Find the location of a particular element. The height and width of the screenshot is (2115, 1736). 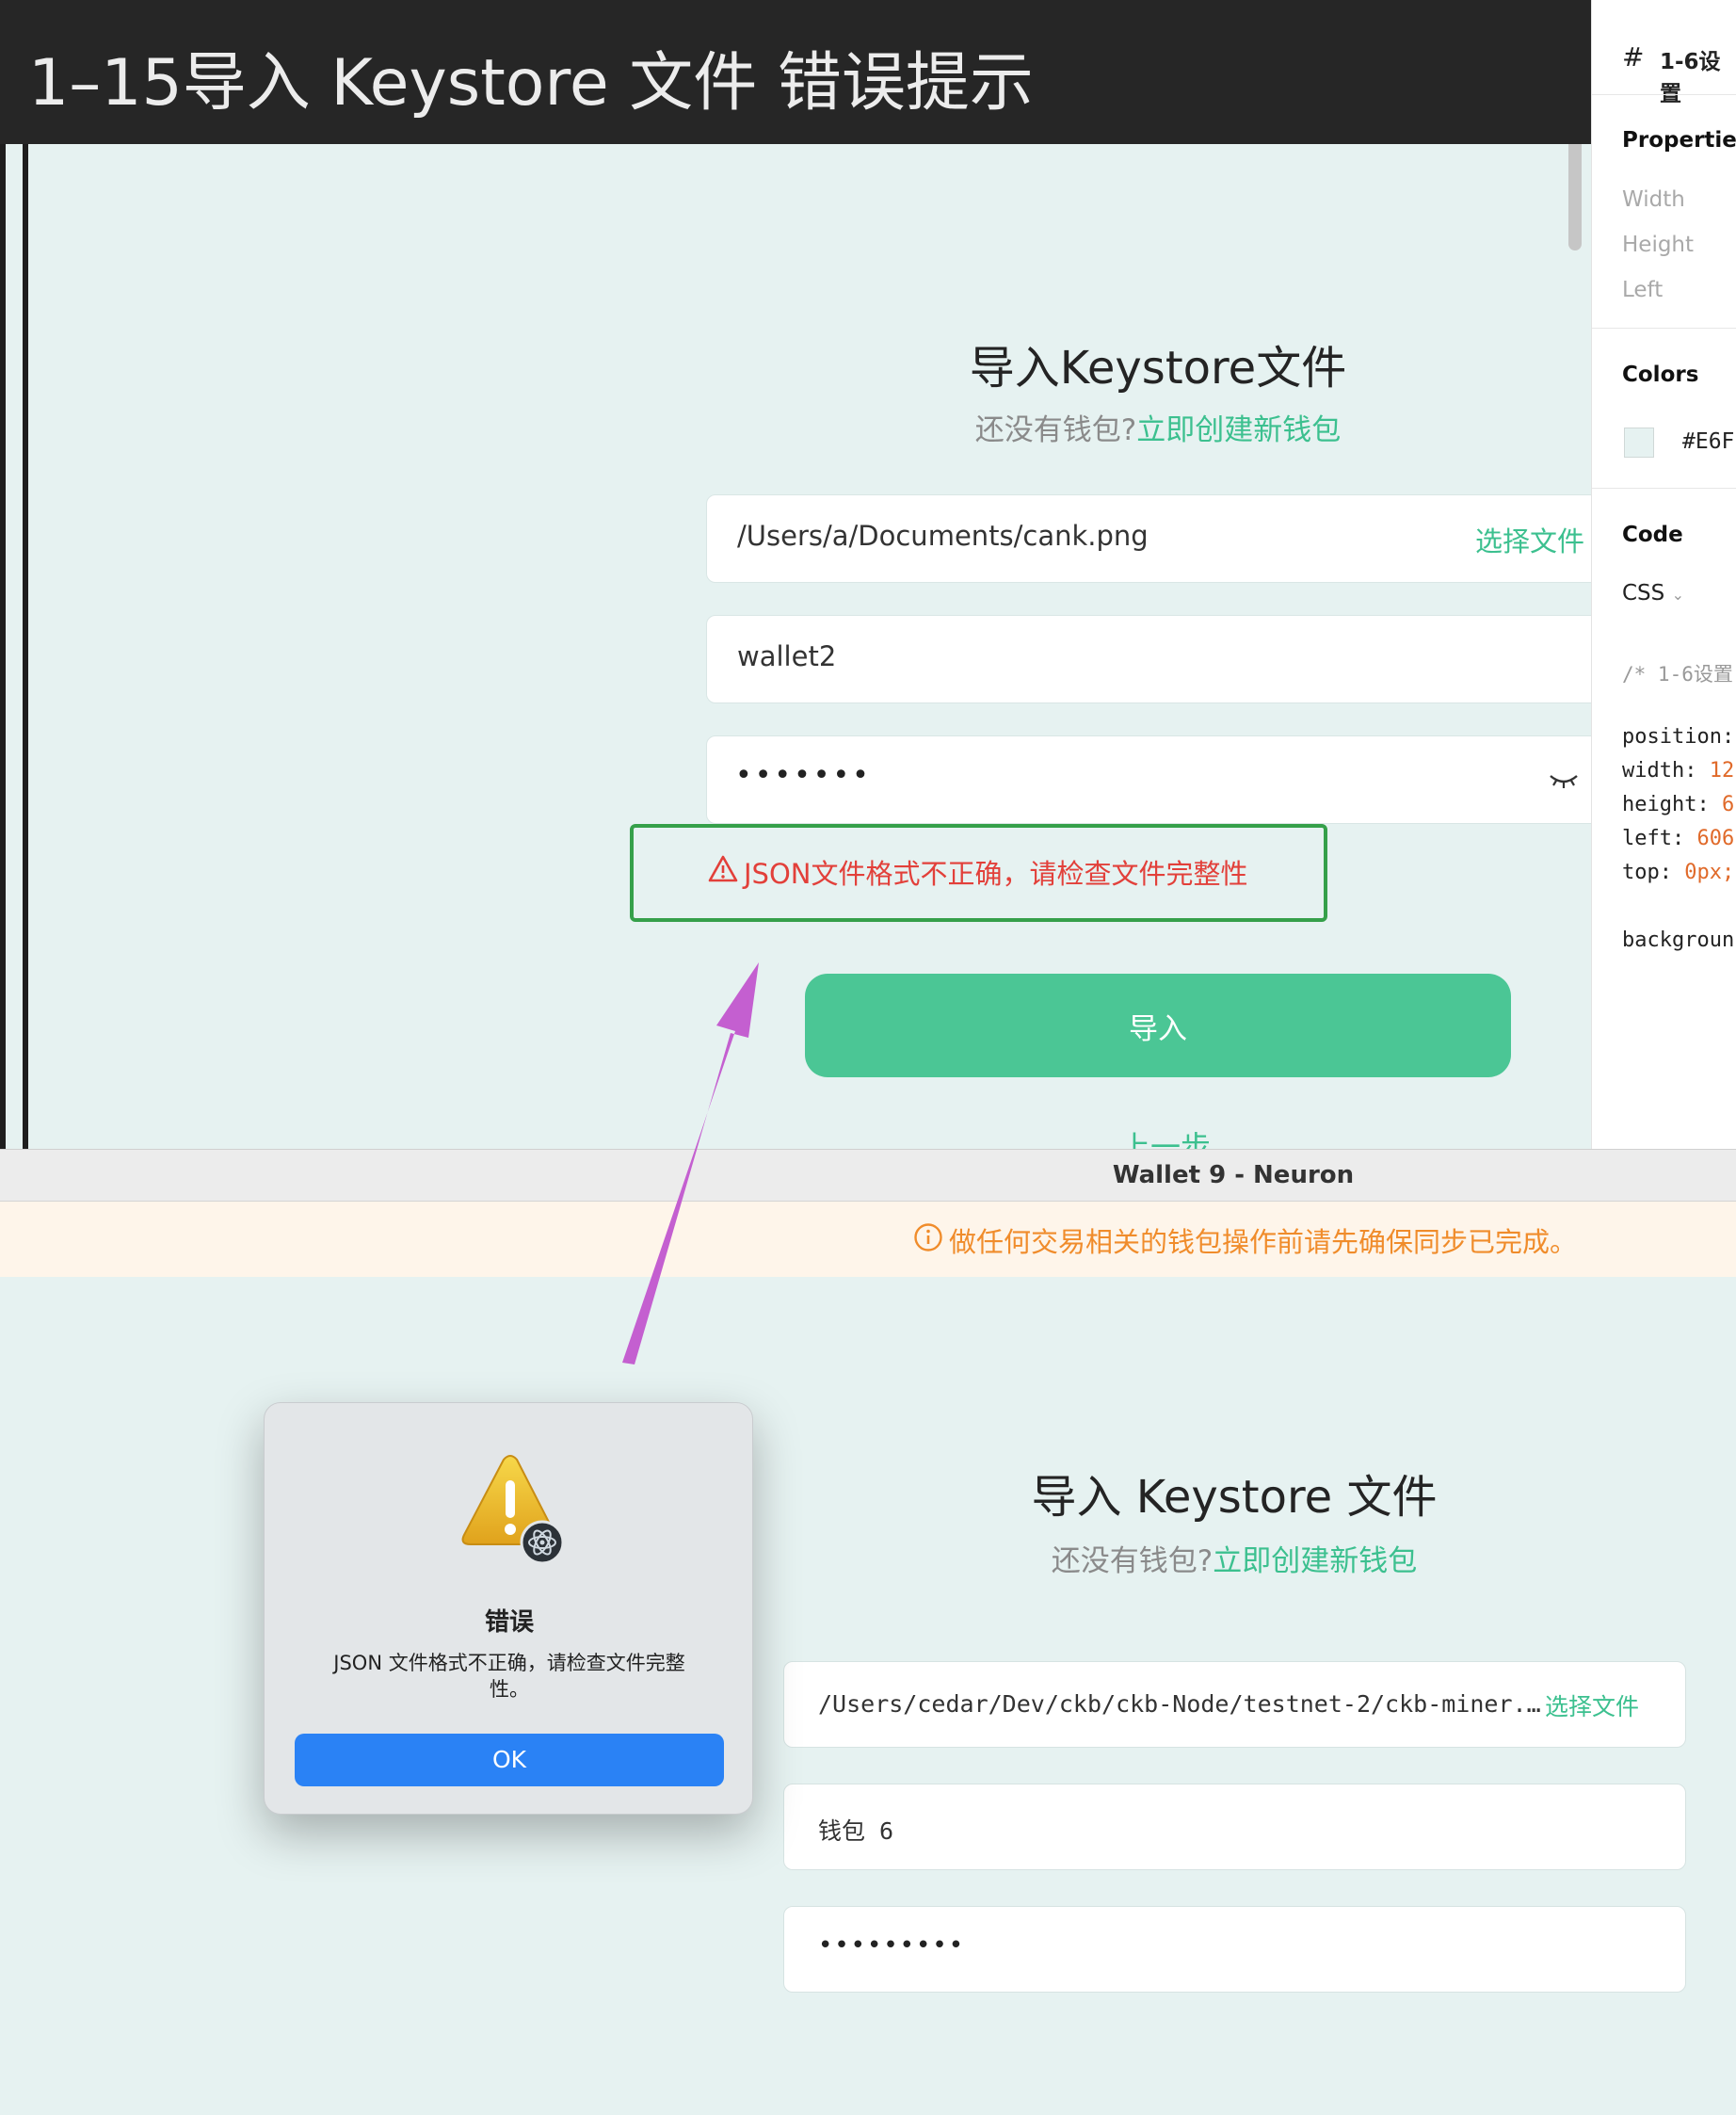

design-back-link: 上一步 is located at coordinates (1165, 1136).